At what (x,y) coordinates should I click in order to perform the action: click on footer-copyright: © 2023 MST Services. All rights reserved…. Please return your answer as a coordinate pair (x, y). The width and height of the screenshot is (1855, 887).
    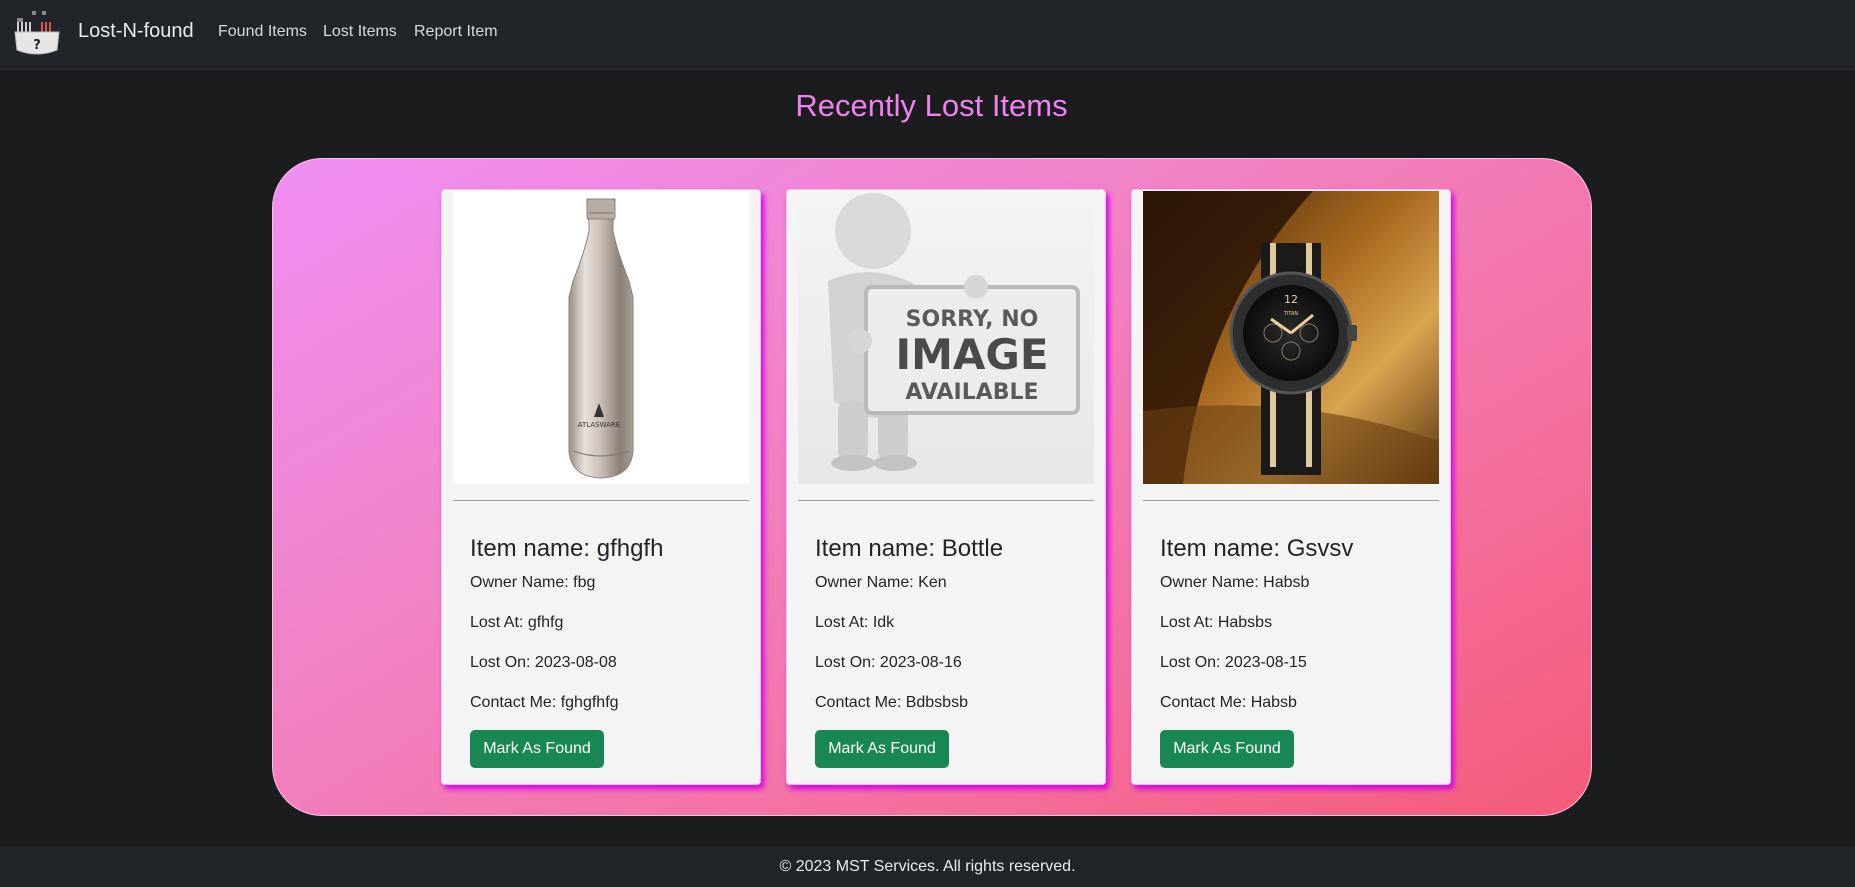
    Looking at the image, I should click on (927, 866).